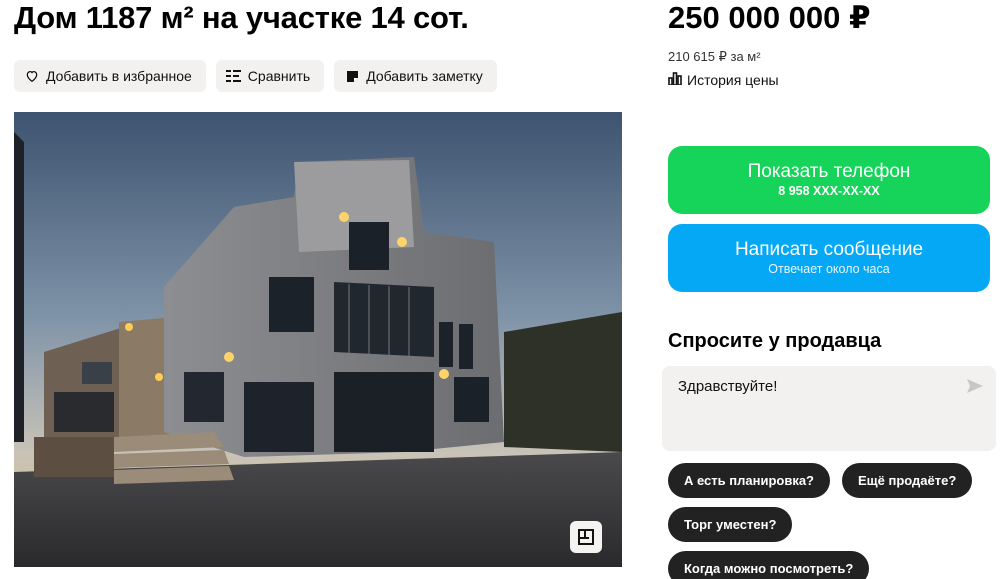 The width and height of the screenshot is (1001, 579). I want to click on floorplan-button, so click(586, 537).